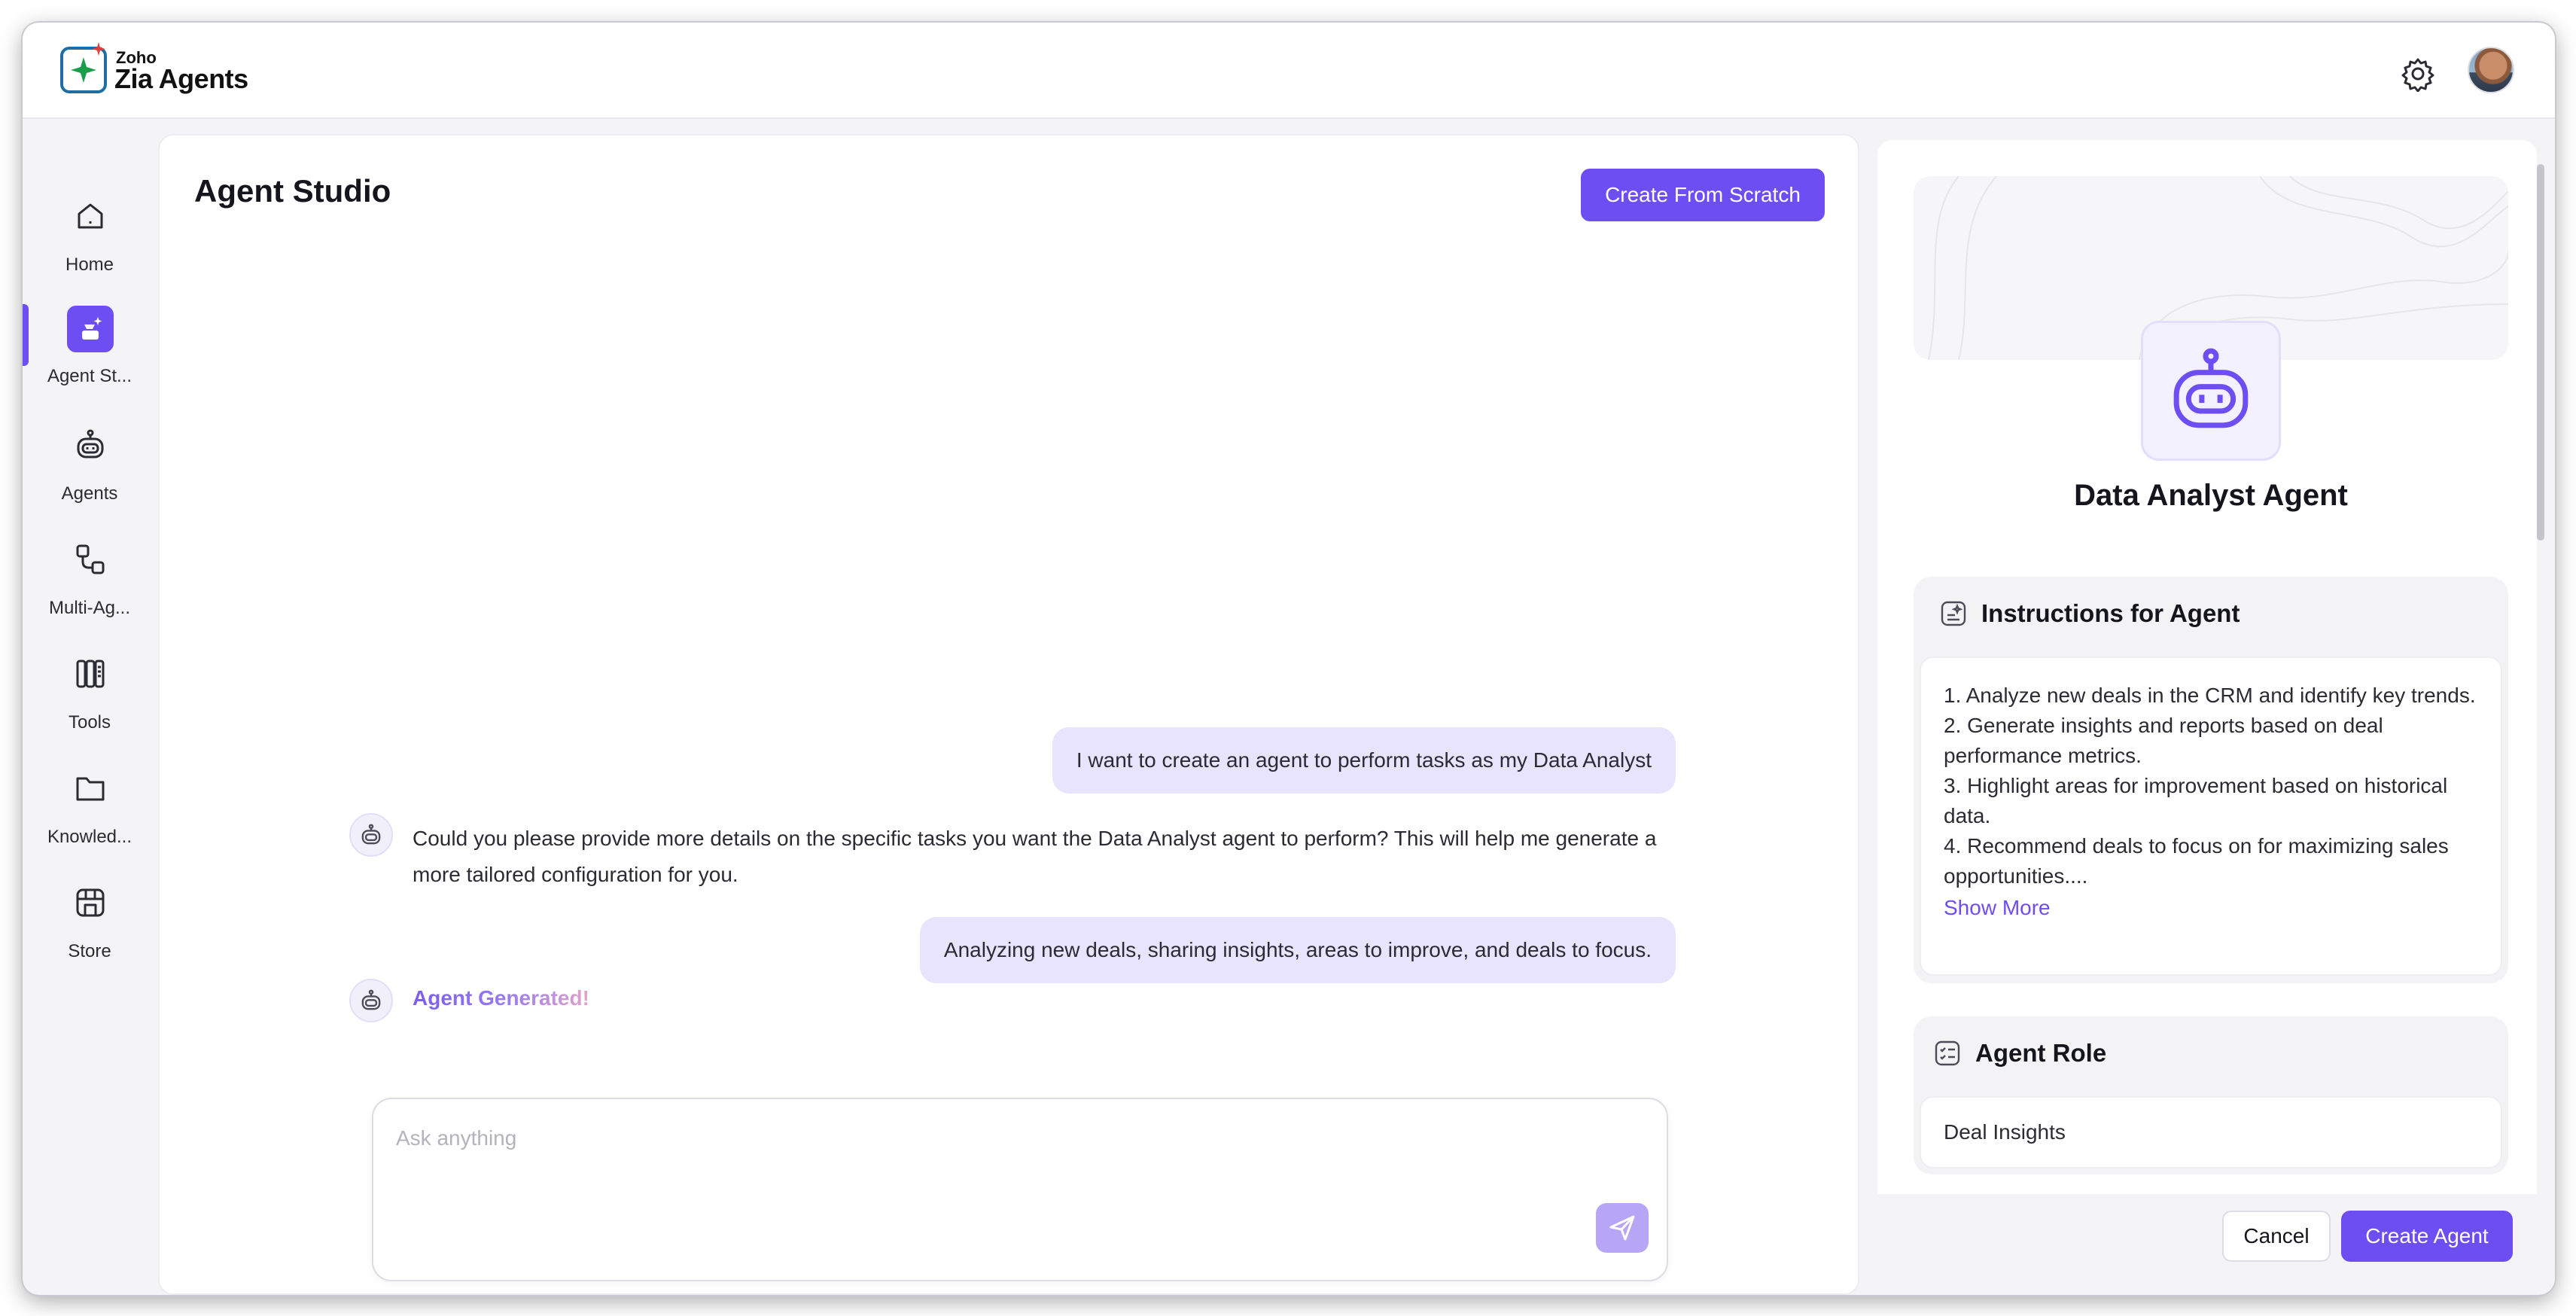 Image resolution: width=2576 pixels, height=1316 pixels. Describe the element at coordinates (2211, 1095) in the screenshot. I see `agent-role-section: Agent Role Deal Insights` at that location.